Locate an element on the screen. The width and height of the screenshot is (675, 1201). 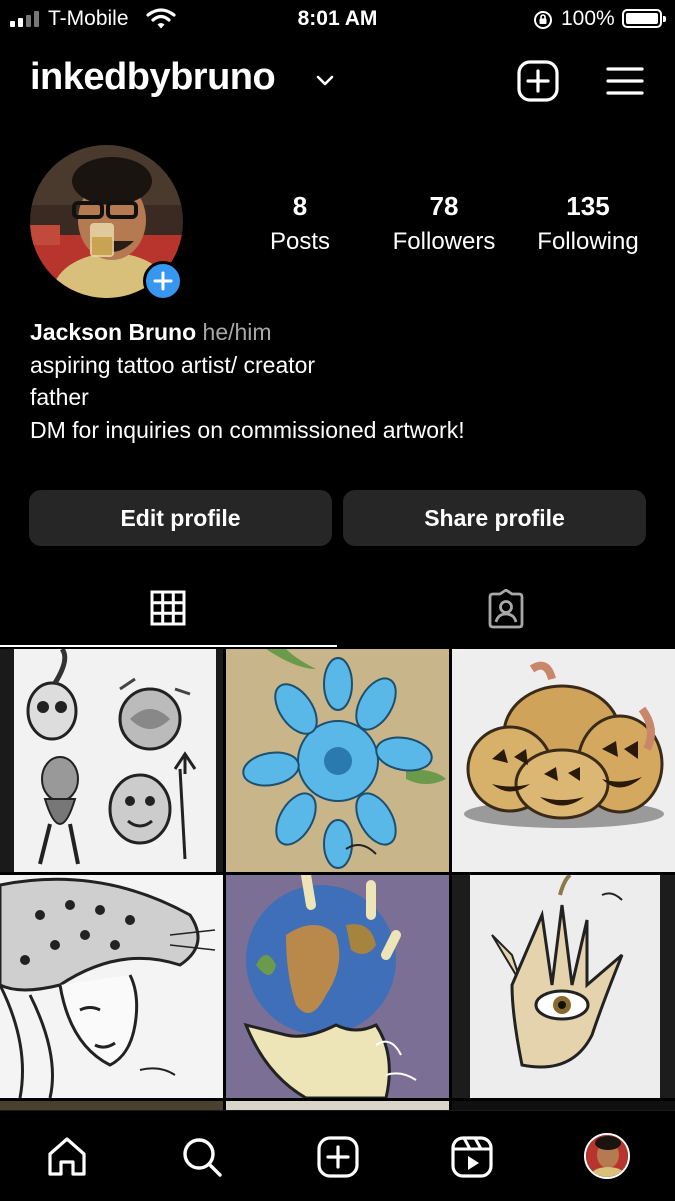
post-thumbnail-blue-chrysanthemum is located at coordinates (337, 760).